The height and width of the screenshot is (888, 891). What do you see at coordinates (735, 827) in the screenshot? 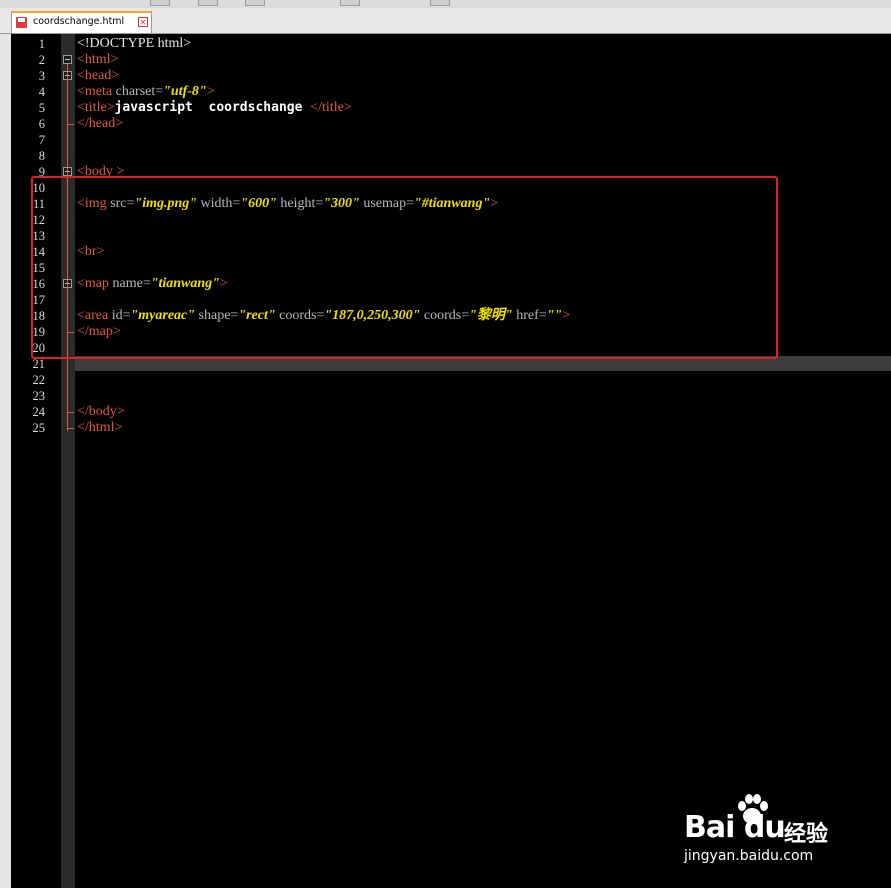
I see `watermark-logo: Bai du` at bounding box center [735, 827].